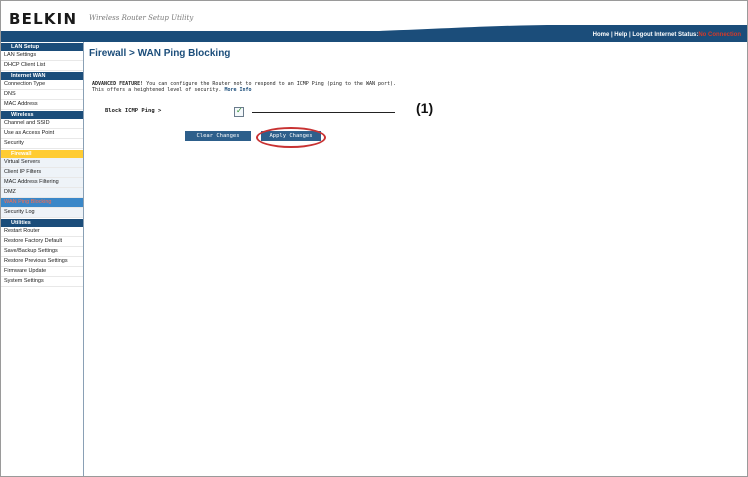  I want to click on sidebar-item-mac-address-filtering: MAC Address Filtering, so click(42, 183).